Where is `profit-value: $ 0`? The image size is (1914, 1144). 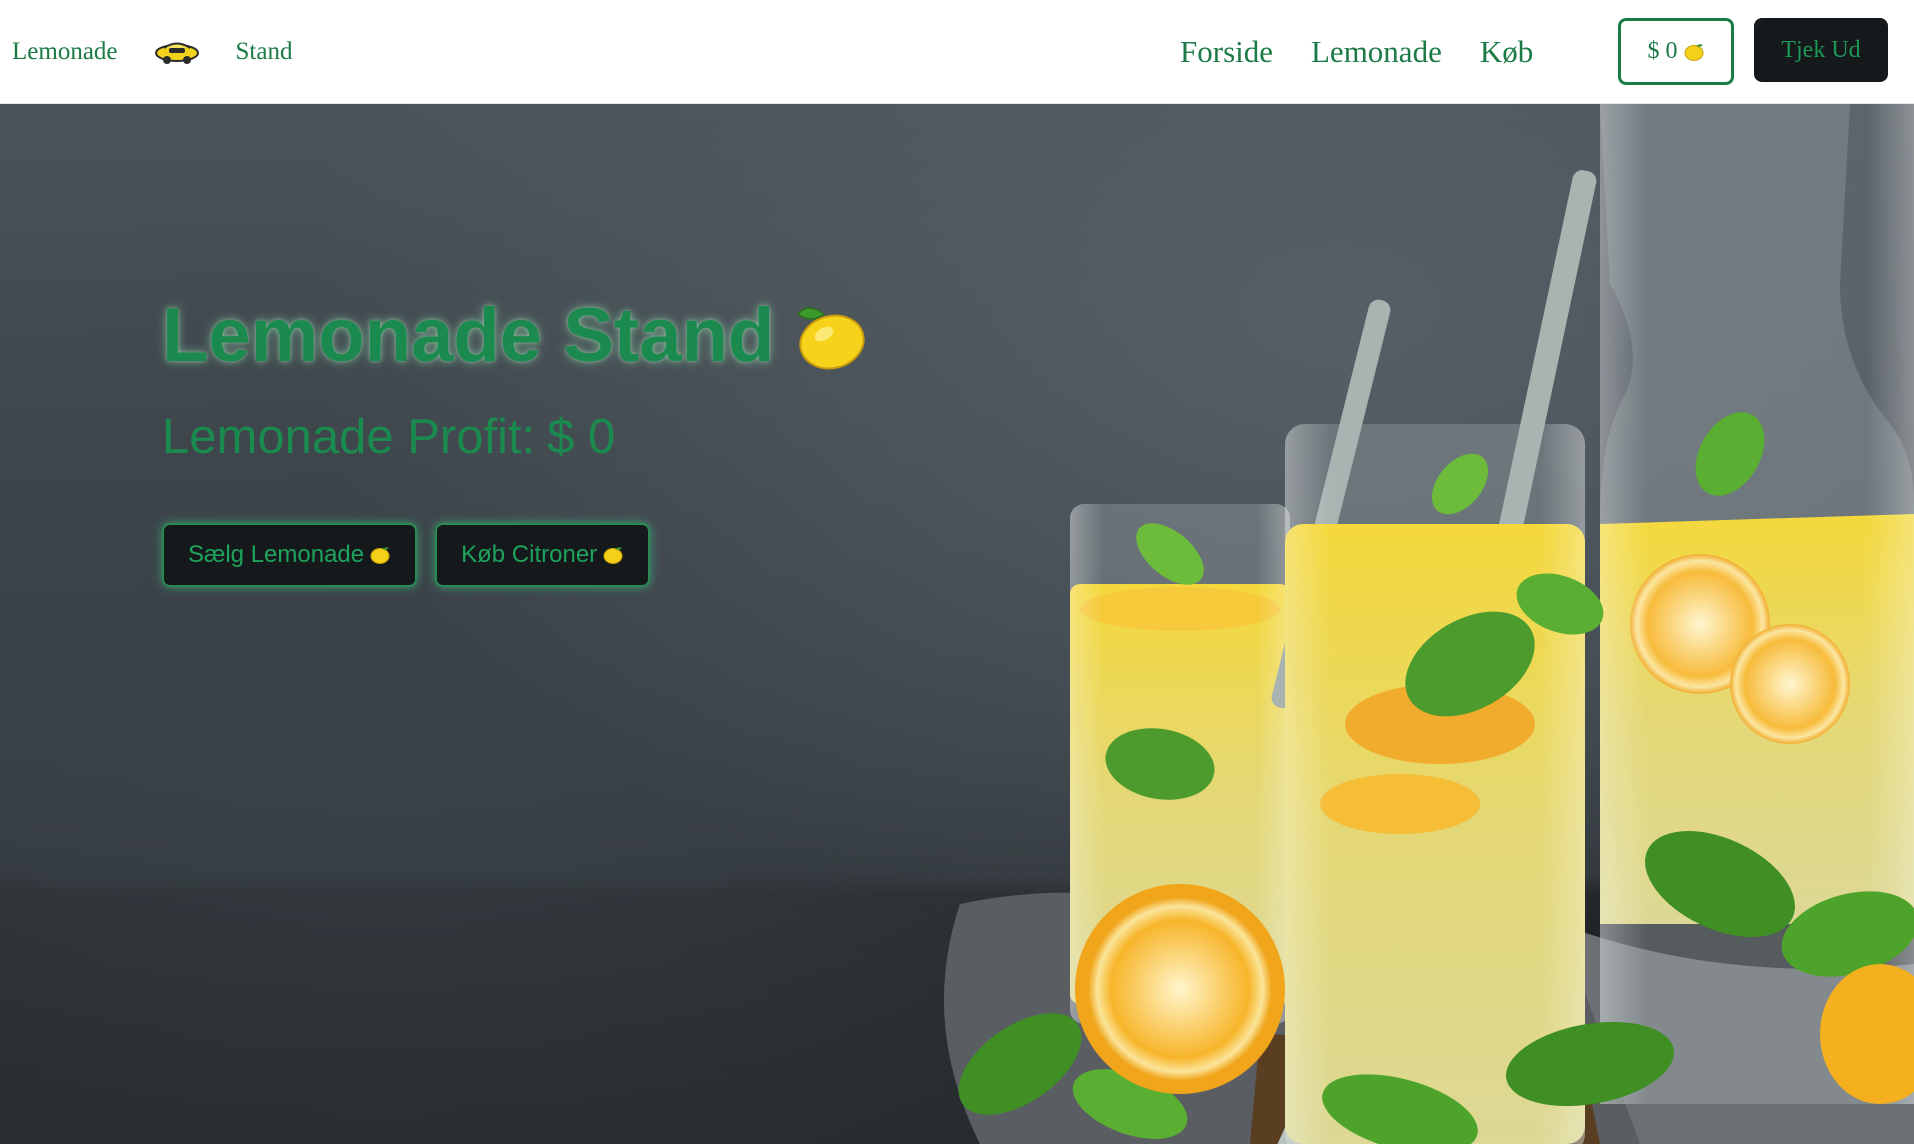
profit-value: $ 0 is located at coordinates (581, 437).